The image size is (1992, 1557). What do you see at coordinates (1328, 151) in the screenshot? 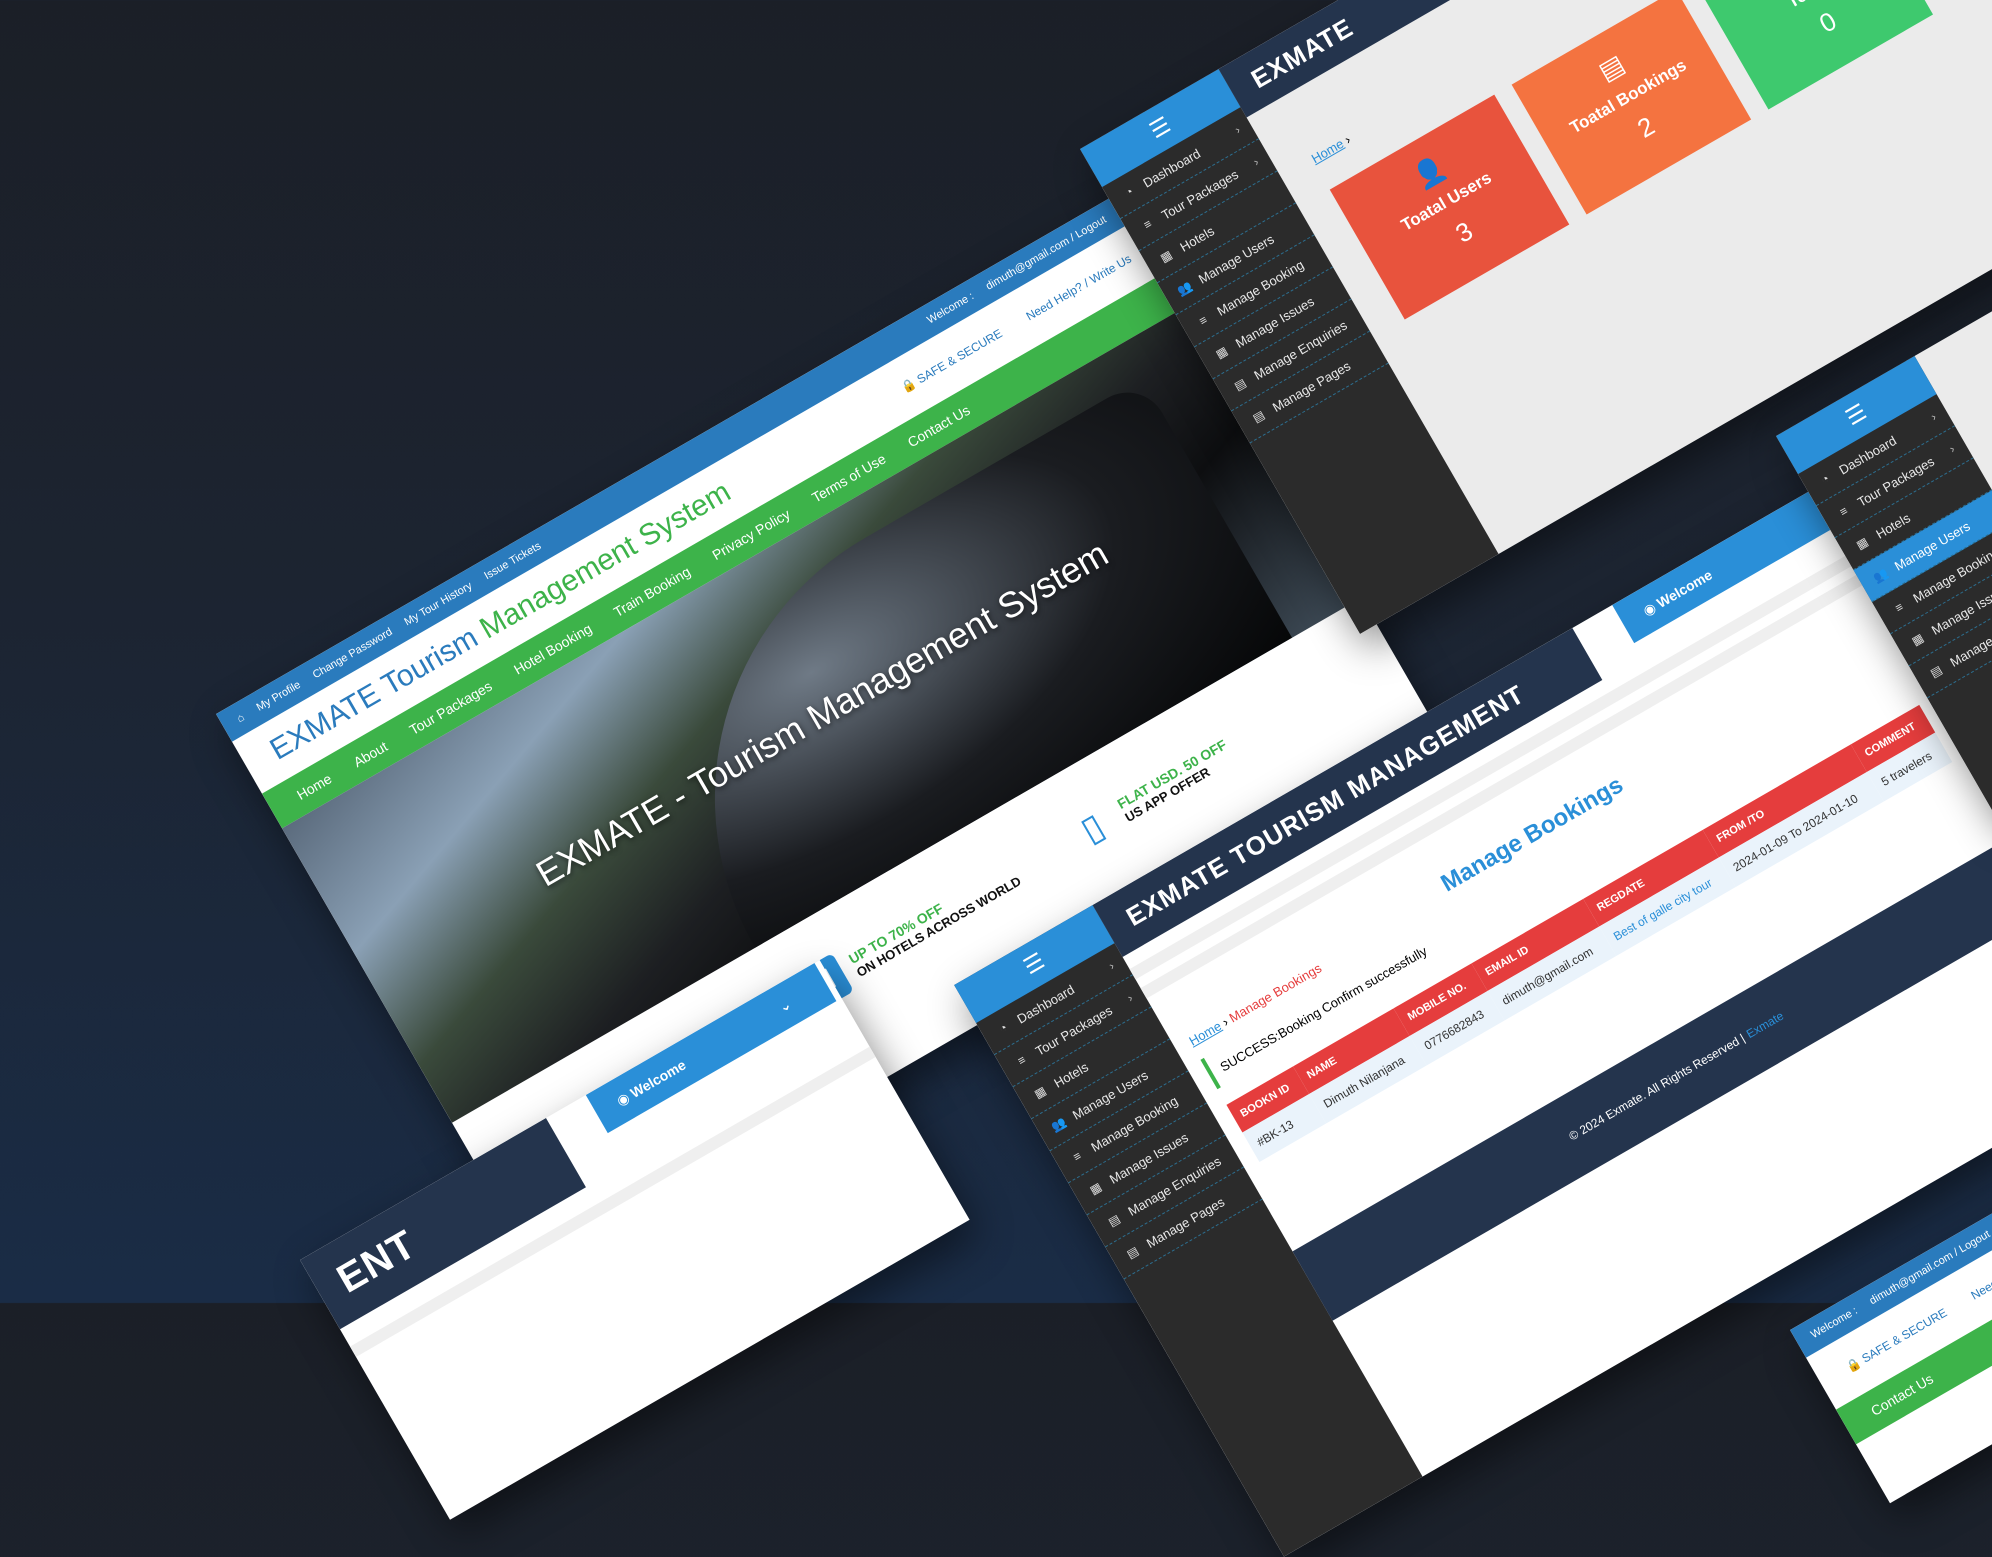
I see `breadcrumb-home: Home` at bounding box center [1328, 151].